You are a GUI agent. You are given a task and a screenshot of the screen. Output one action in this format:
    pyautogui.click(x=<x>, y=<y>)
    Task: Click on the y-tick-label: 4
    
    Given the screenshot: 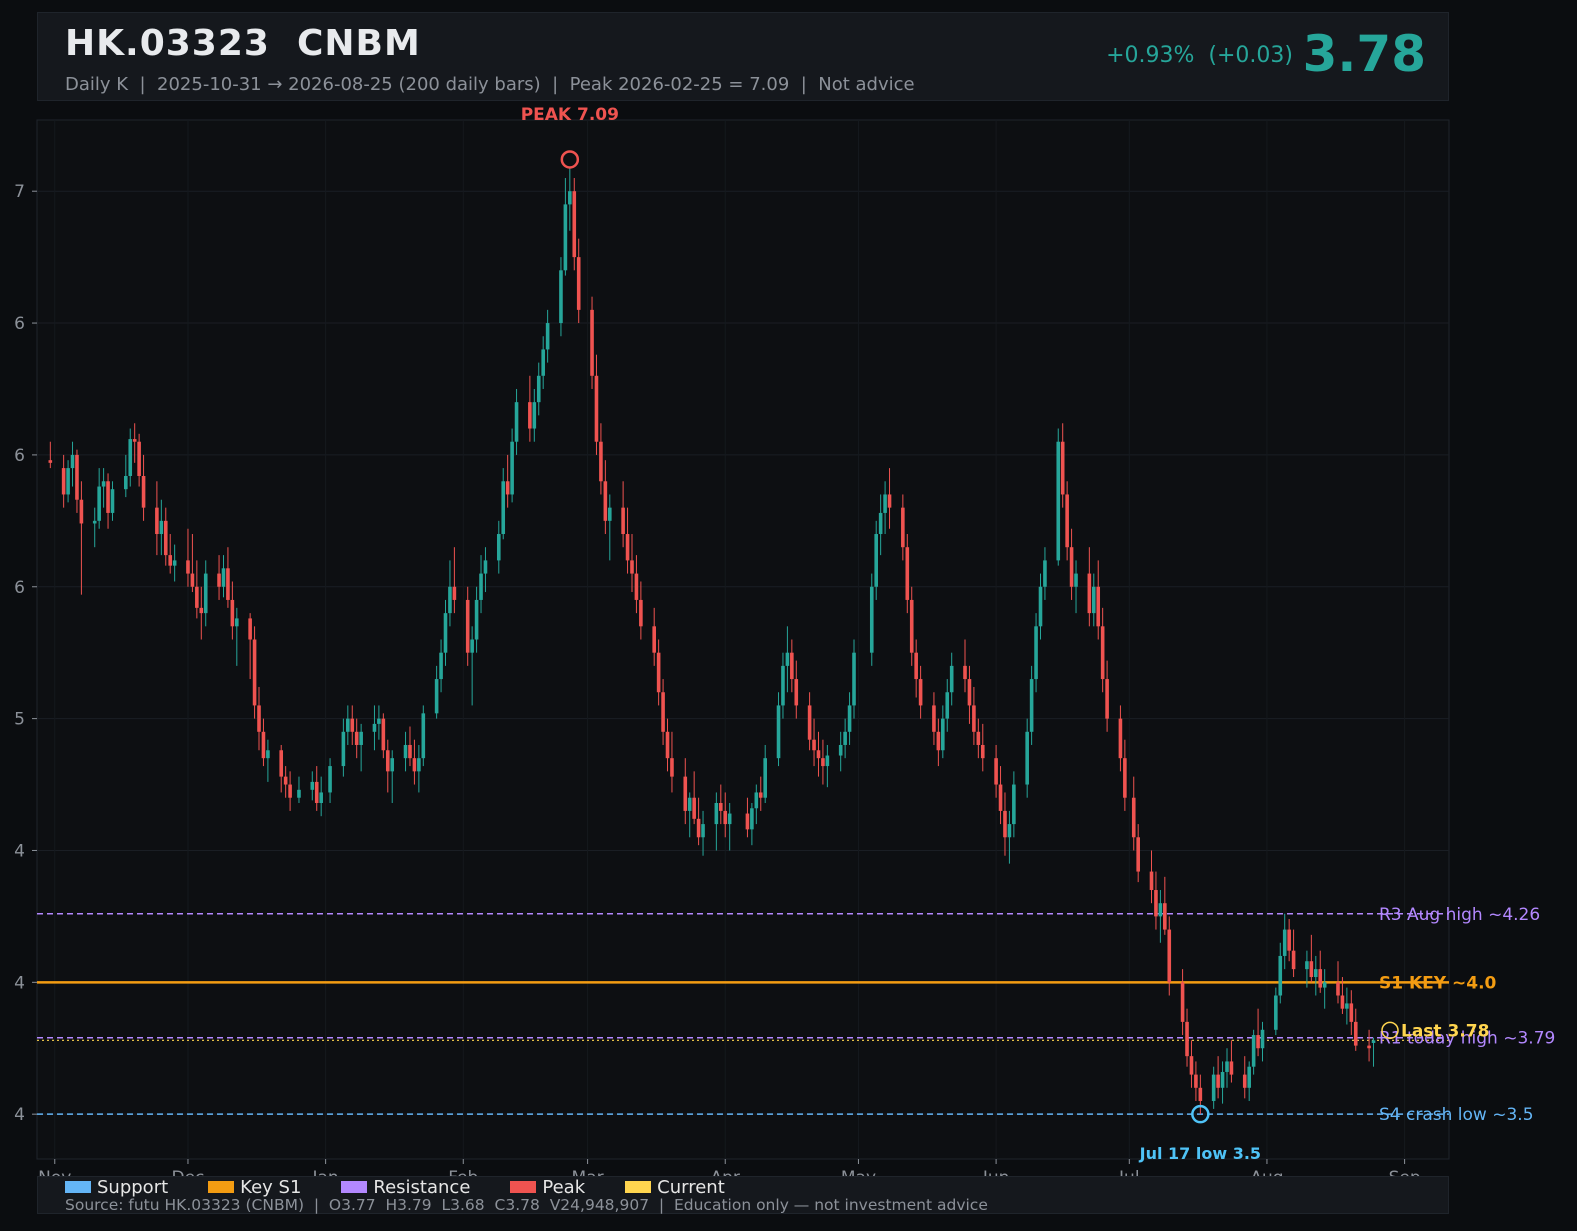 What is the action you would take?
    pyautogui.click(x=19, y=983)
    